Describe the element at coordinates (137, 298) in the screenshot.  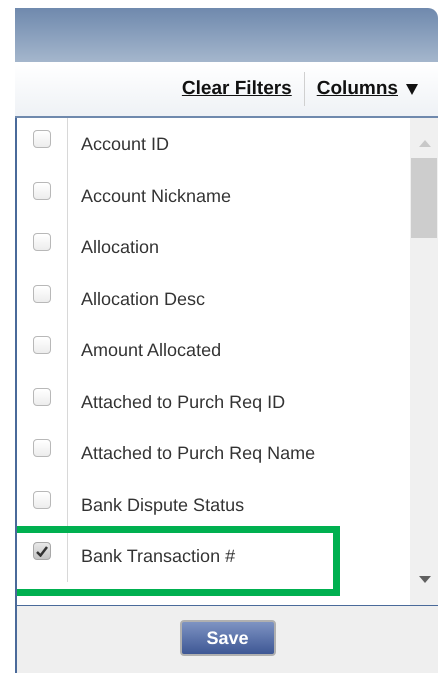
I see `column-option-label: Allocation Desc` at that location.